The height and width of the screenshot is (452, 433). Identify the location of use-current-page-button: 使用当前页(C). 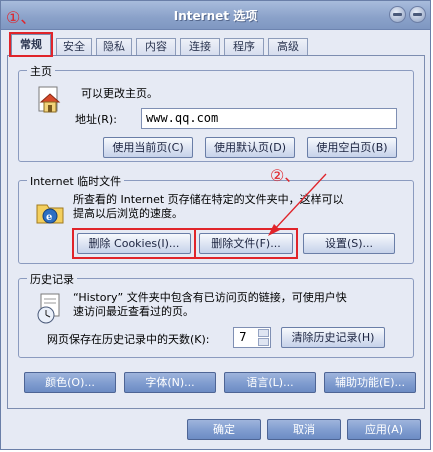
(148, 147).